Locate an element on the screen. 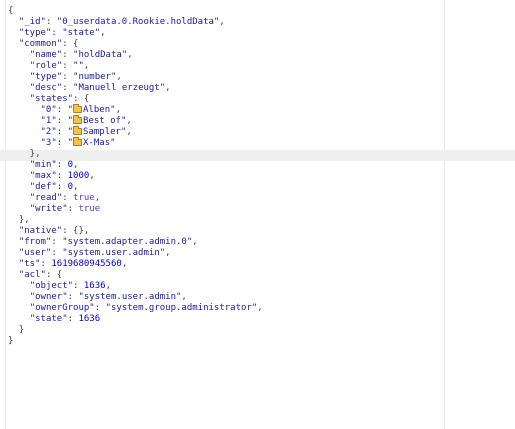 The width and height of the screenshot is (515, 429). json-key: "1" is located at coordinates (48, 121).